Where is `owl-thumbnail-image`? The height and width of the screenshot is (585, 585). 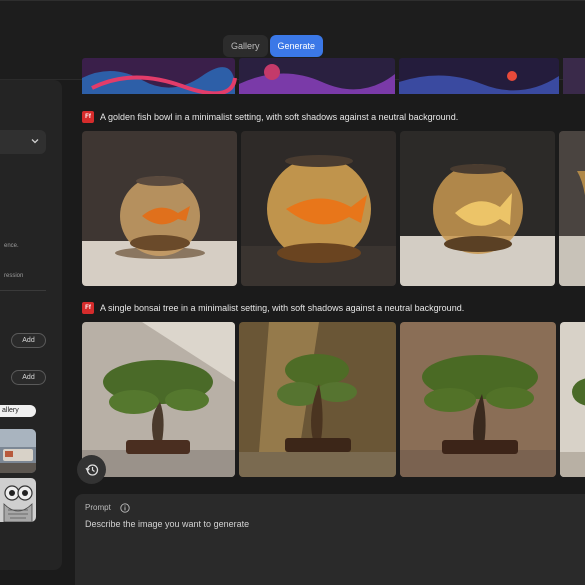 owl-thumbnail-image is located at coordinates (18, 500).